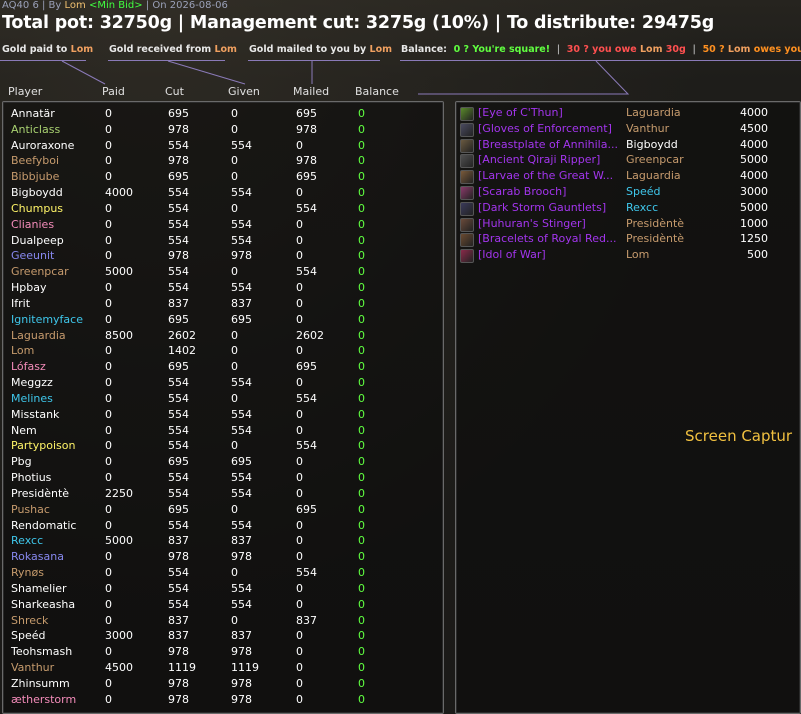 The height and width of the screenshot is (714, 801). I want to click on legend-underline-balance, so click(600, 60).